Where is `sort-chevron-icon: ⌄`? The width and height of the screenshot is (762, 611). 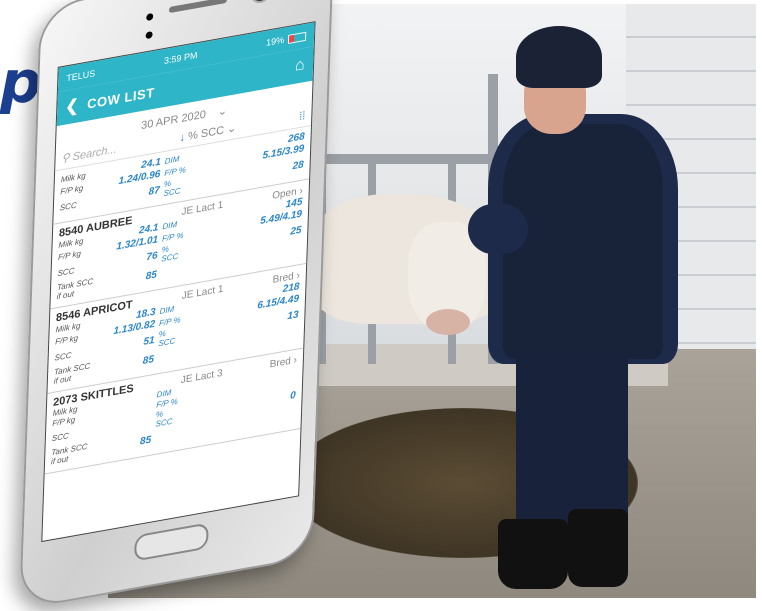 sort-chevron-icon: ⌄ is located at coordinates (231, 129).